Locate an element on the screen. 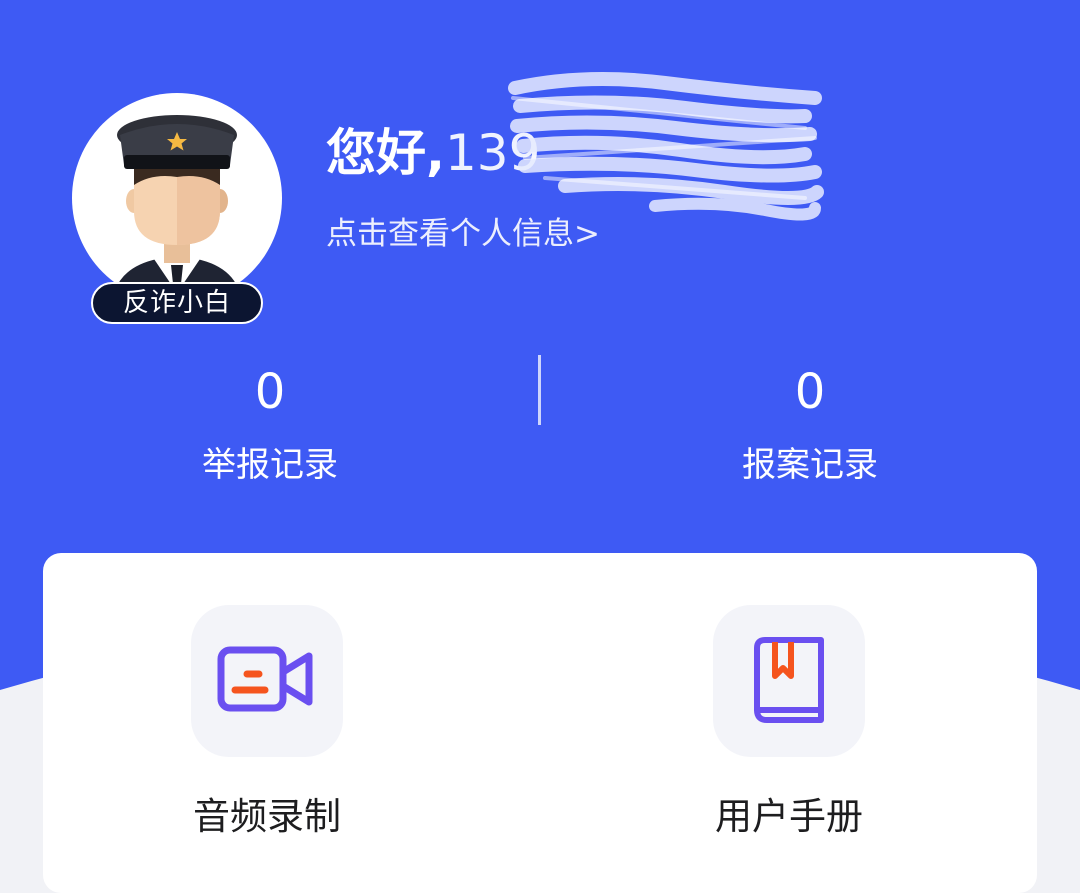 This screenshot has width=1080, height=893. user-manual-tool: 用户手册 is located at coordinates (789, 723).